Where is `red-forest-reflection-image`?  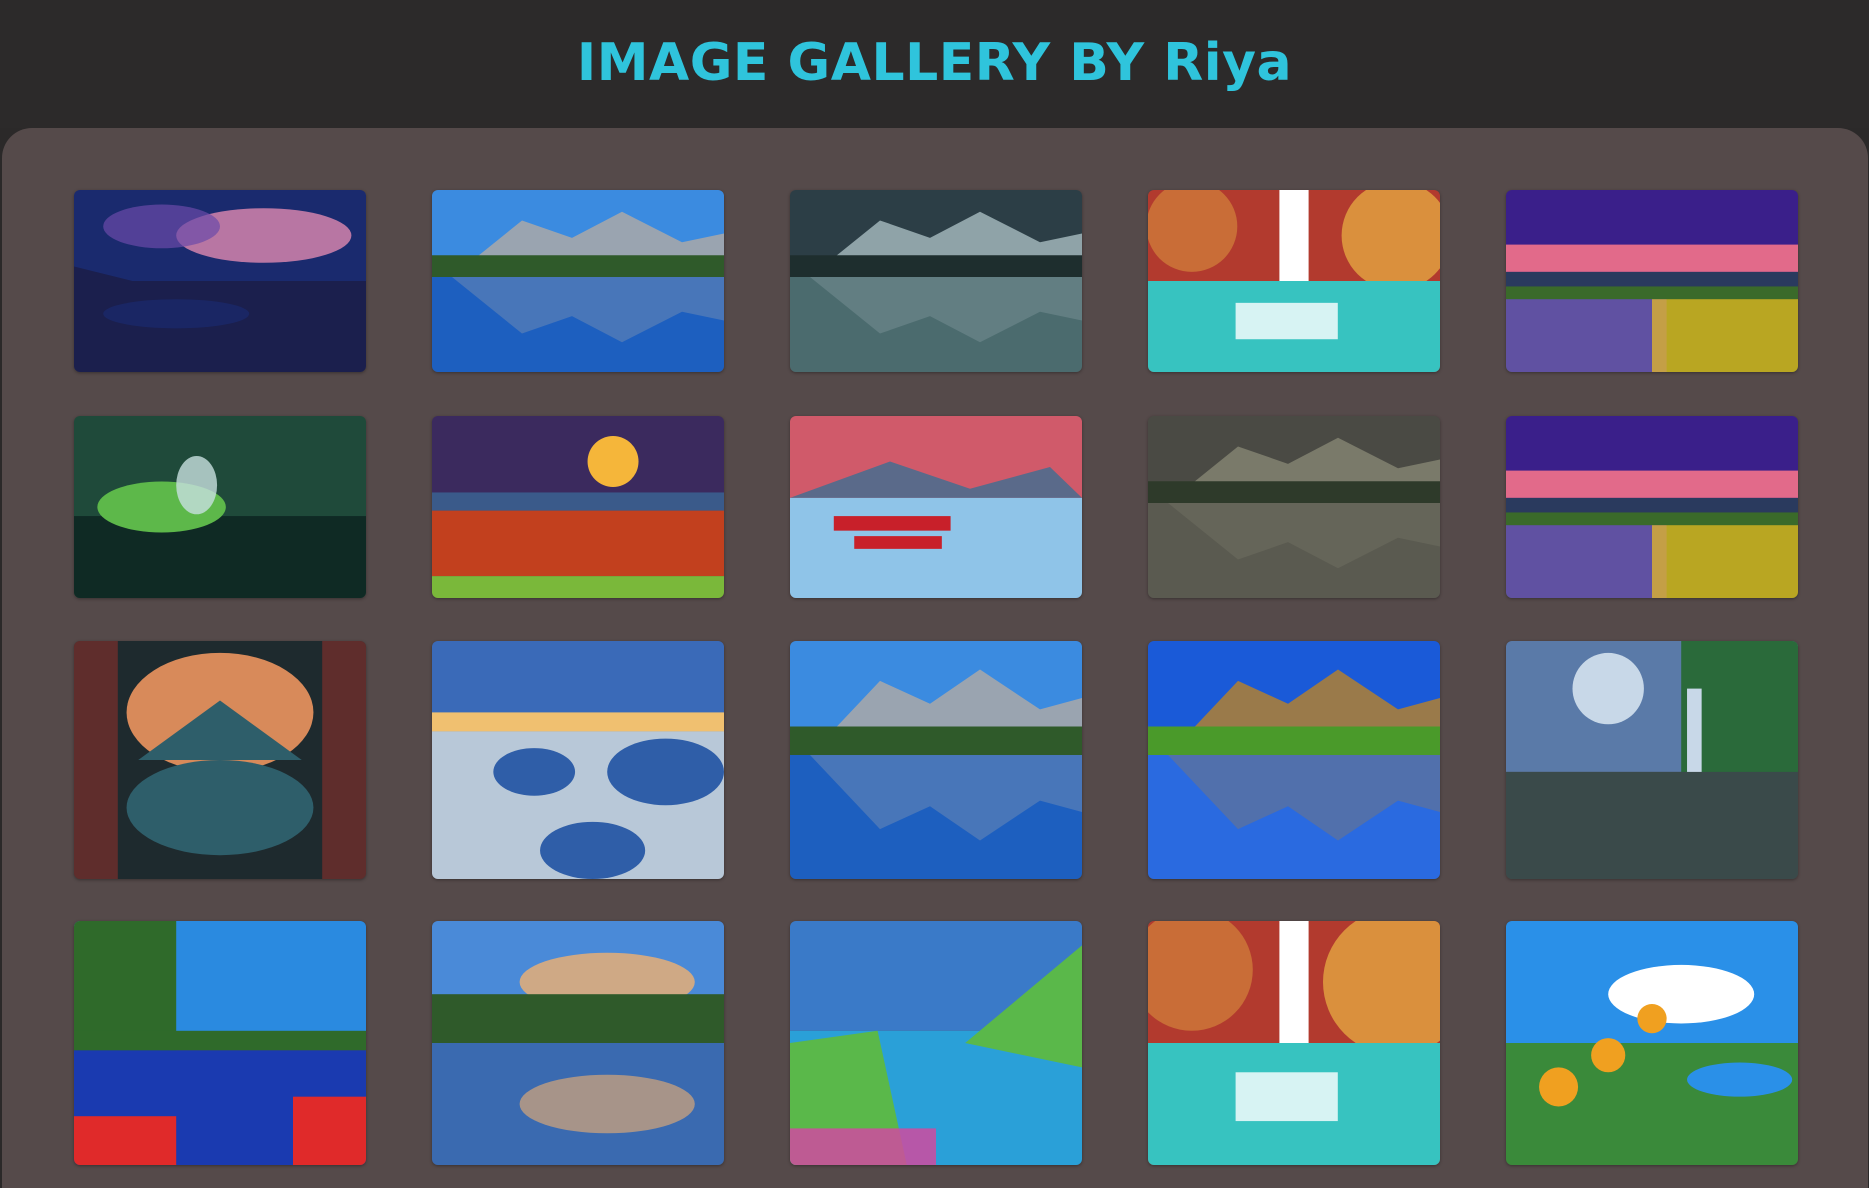
red-forest-reflection-image is located at coordinates (220, 760).